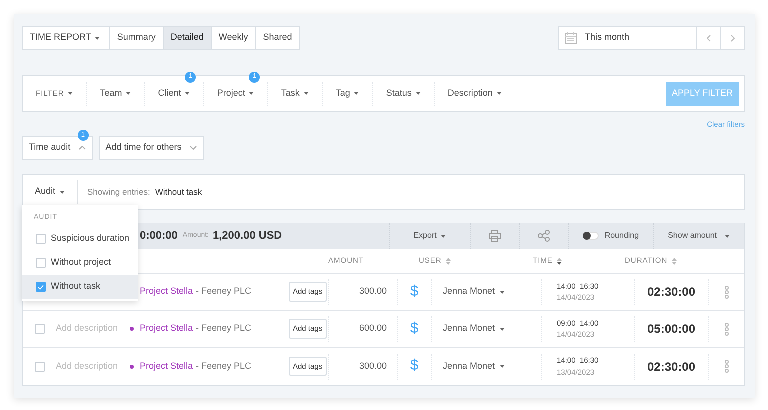 The image size is (768, 410). Describe the element at coordinates (178, 192) in the screenshot. I see `showing-value: Without task` at that location.